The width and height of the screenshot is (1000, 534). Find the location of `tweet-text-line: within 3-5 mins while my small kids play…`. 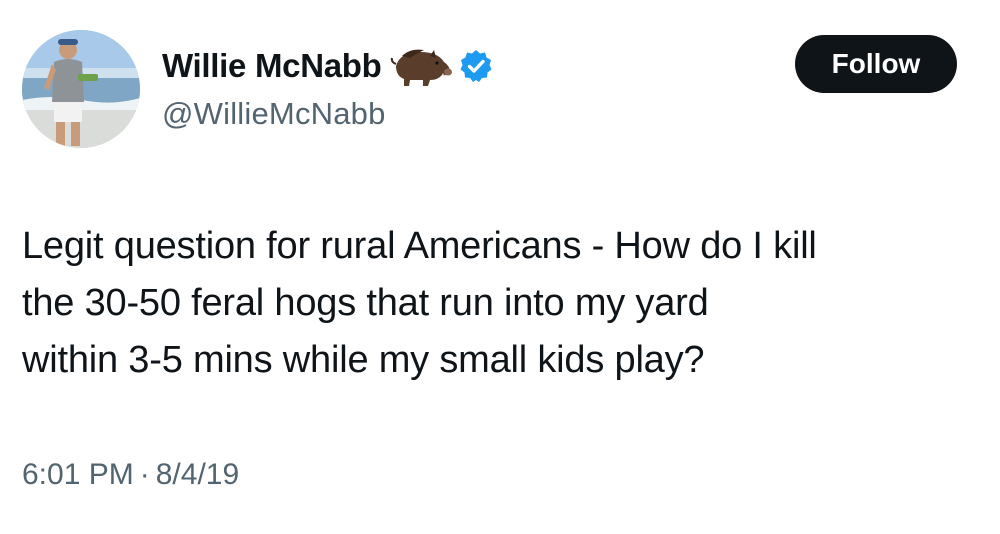

tweet-text-line: within 3-5 mins while my small kids play… is located at coordinates (363, 360).